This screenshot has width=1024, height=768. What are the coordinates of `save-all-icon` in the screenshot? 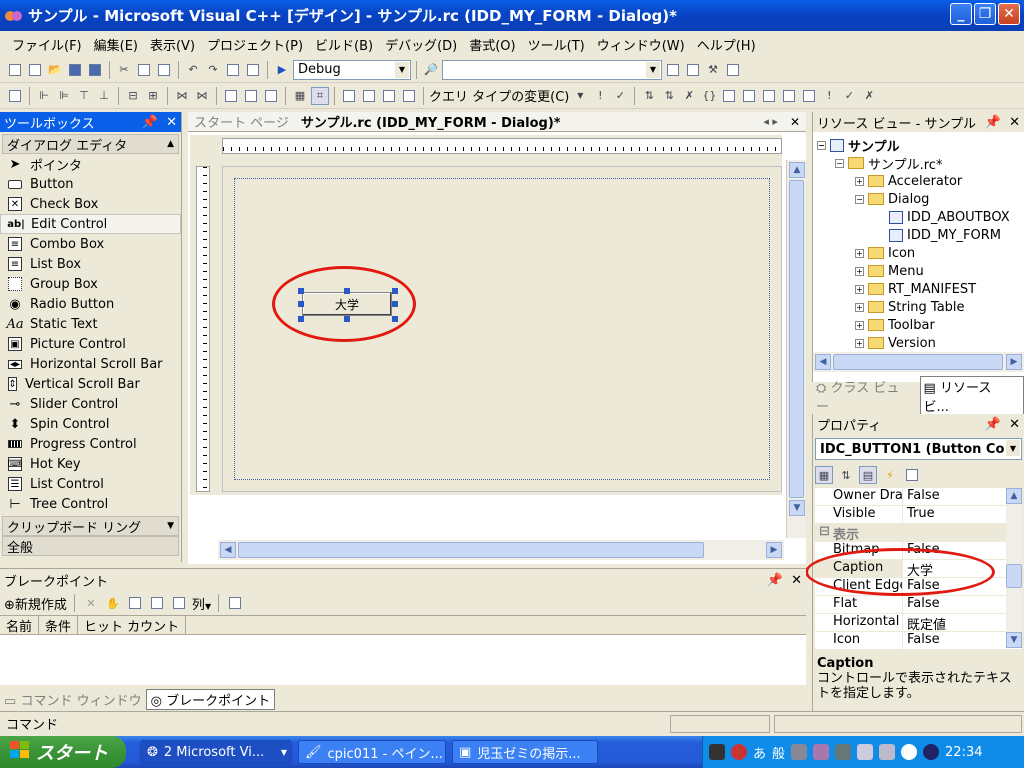 It's located at (95, 70).